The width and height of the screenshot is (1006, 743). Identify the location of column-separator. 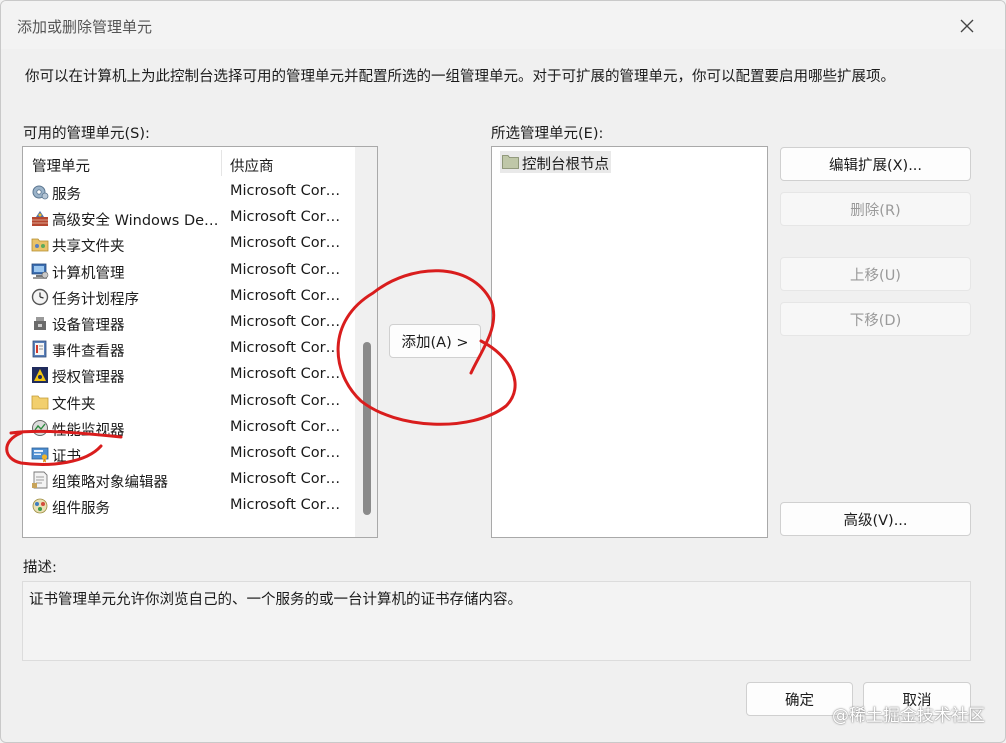
(221, 163).